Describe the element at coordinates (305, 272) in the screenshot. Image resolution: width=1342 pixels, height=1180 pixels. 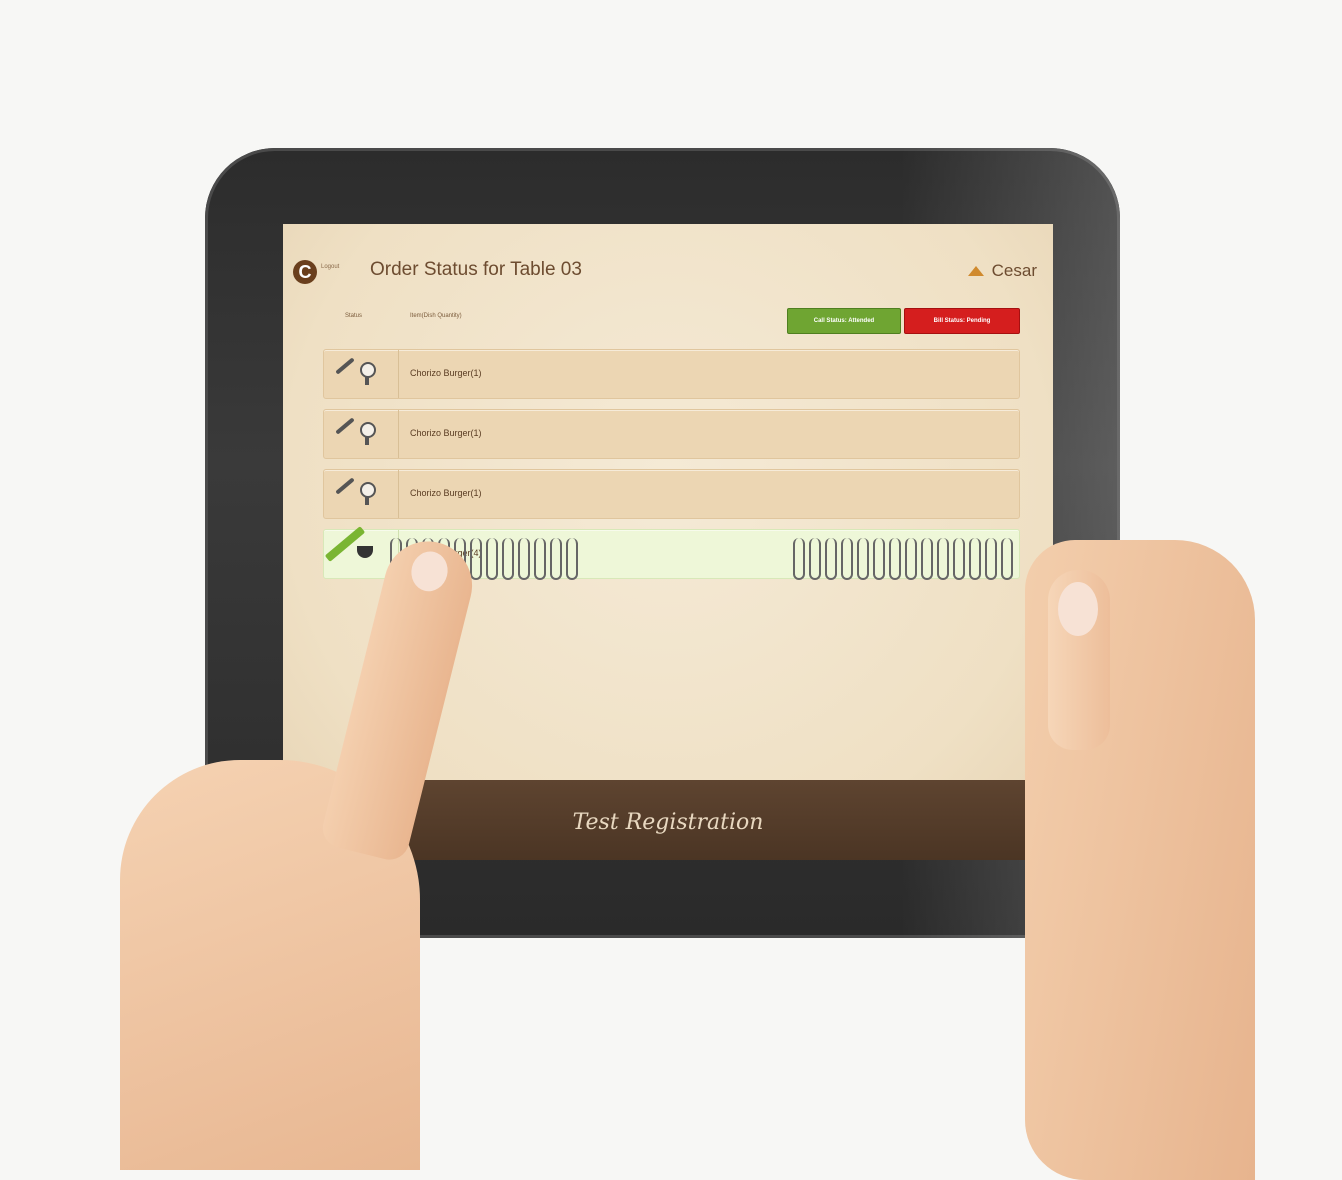
I see `brand-logo: C` at that location.